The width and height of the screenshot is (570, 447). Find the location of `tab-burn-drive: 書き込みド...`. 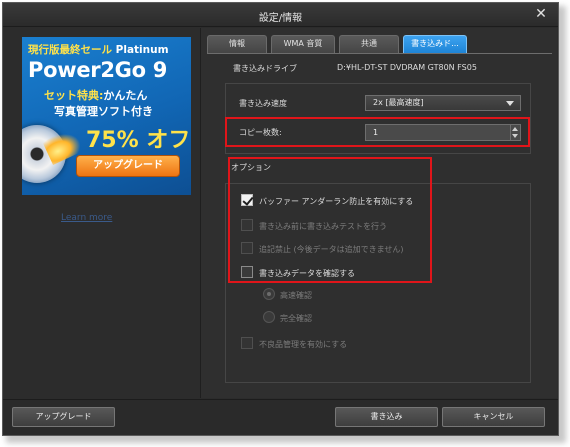

tab-burn-drive: 書き込みド... is located at coordinates (435, 44).